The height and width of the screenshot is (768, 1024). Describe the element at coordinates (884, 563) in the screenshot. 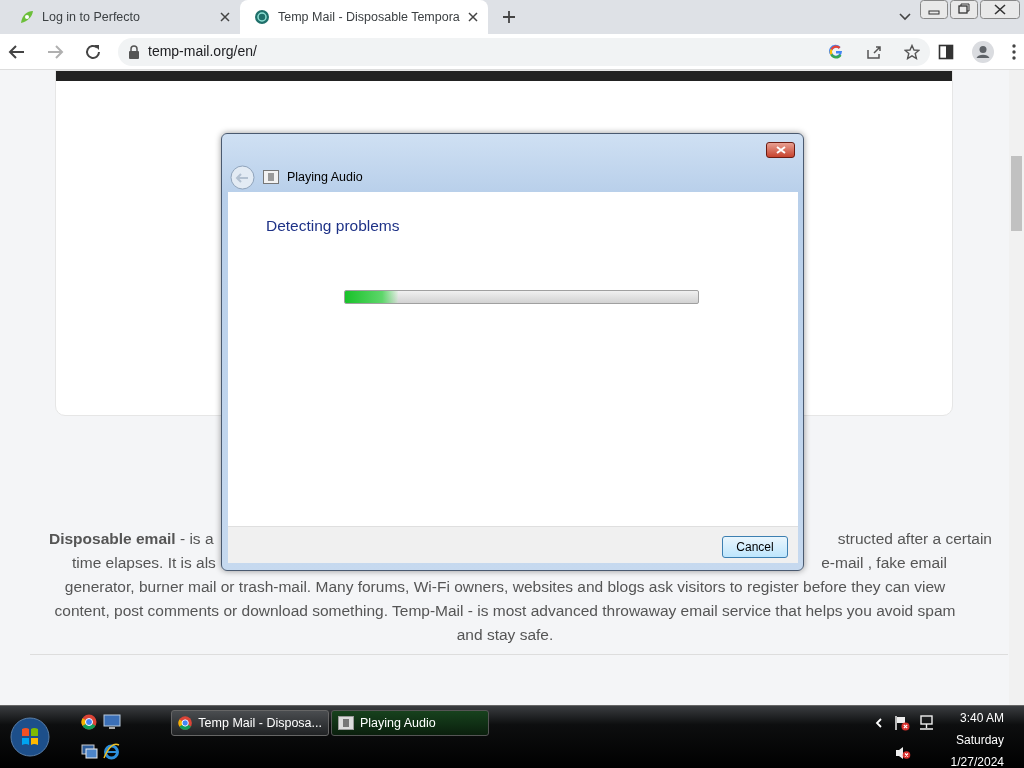

I see `paragraph-line: e-mail , fake email` at that location.